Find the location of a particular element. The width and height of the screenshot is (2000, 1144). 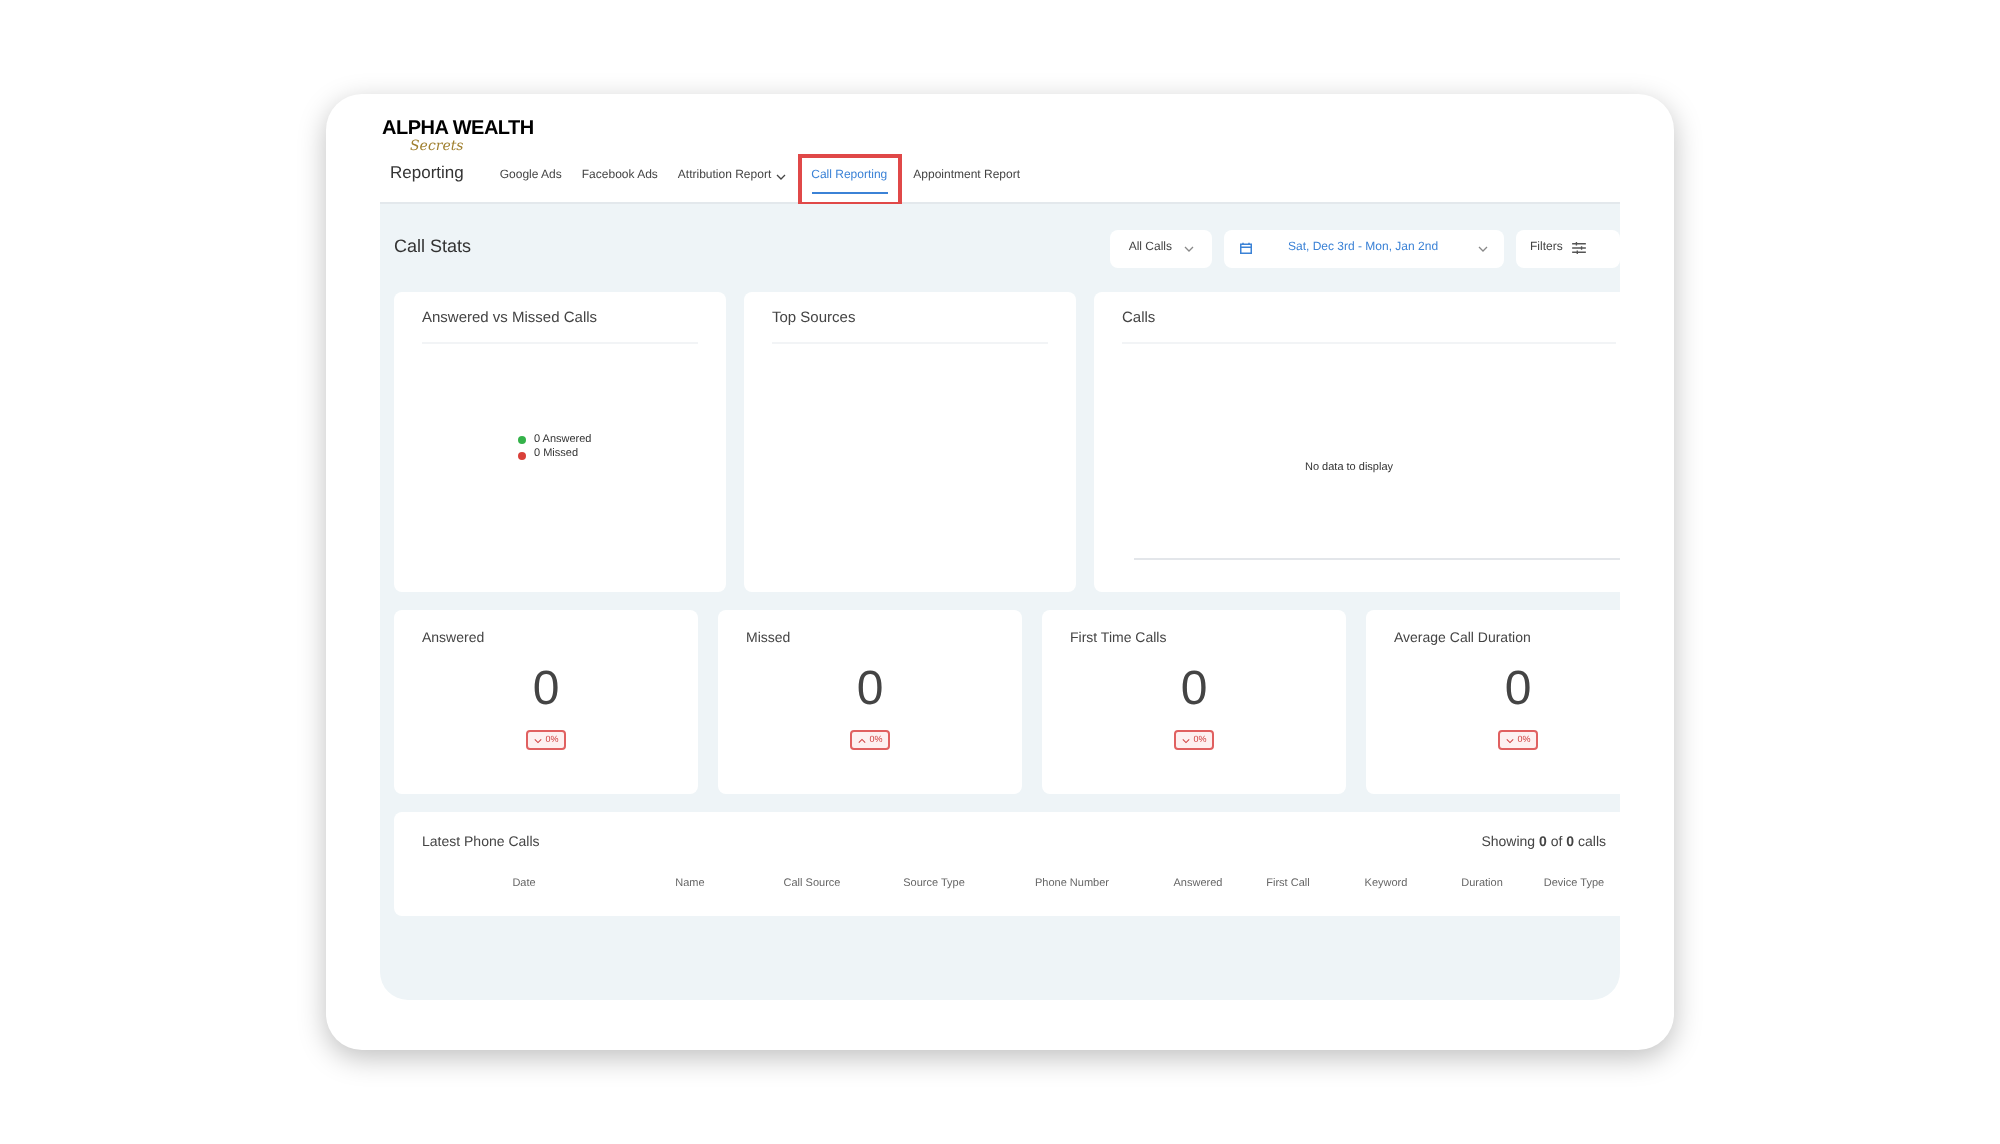

page-title: Reporting is located at coordinates (426, 173).